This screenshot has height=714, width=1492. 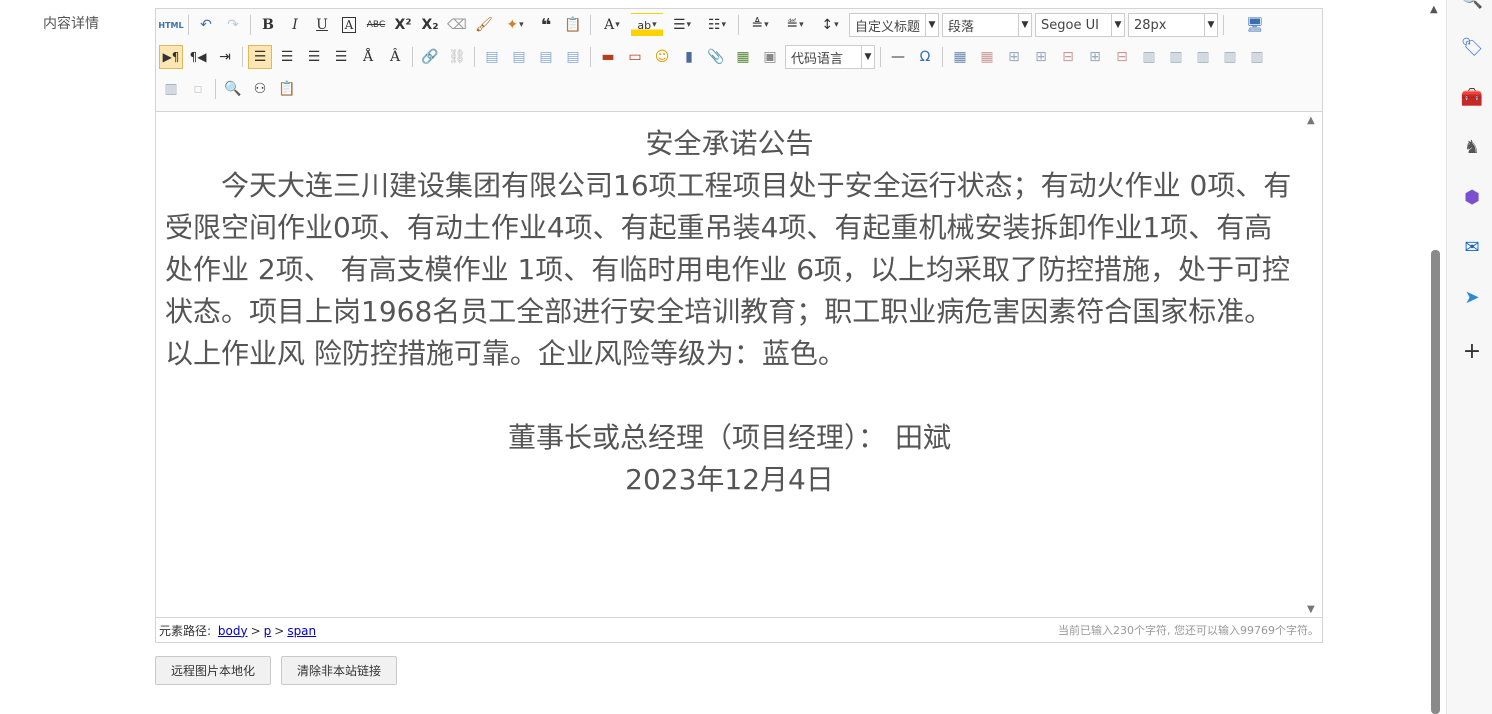 What do you see at coordinates (1041, 57) in the screenshot?
I see `insert-row-icon: ⊞` at bounding box center [1041, 57].